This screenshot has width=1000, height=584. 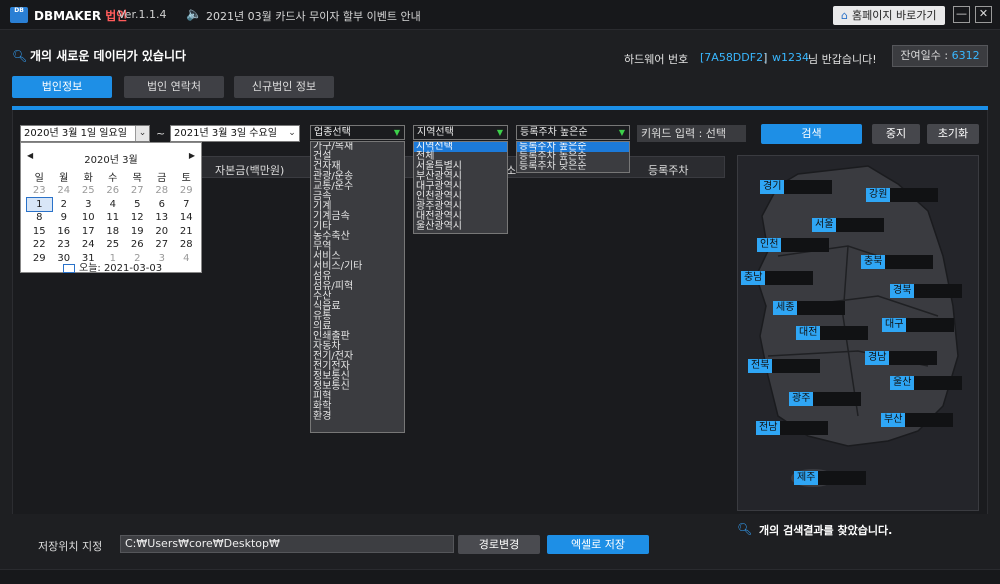 I want to click on region-label: 대전, so click(x=808, y=333).